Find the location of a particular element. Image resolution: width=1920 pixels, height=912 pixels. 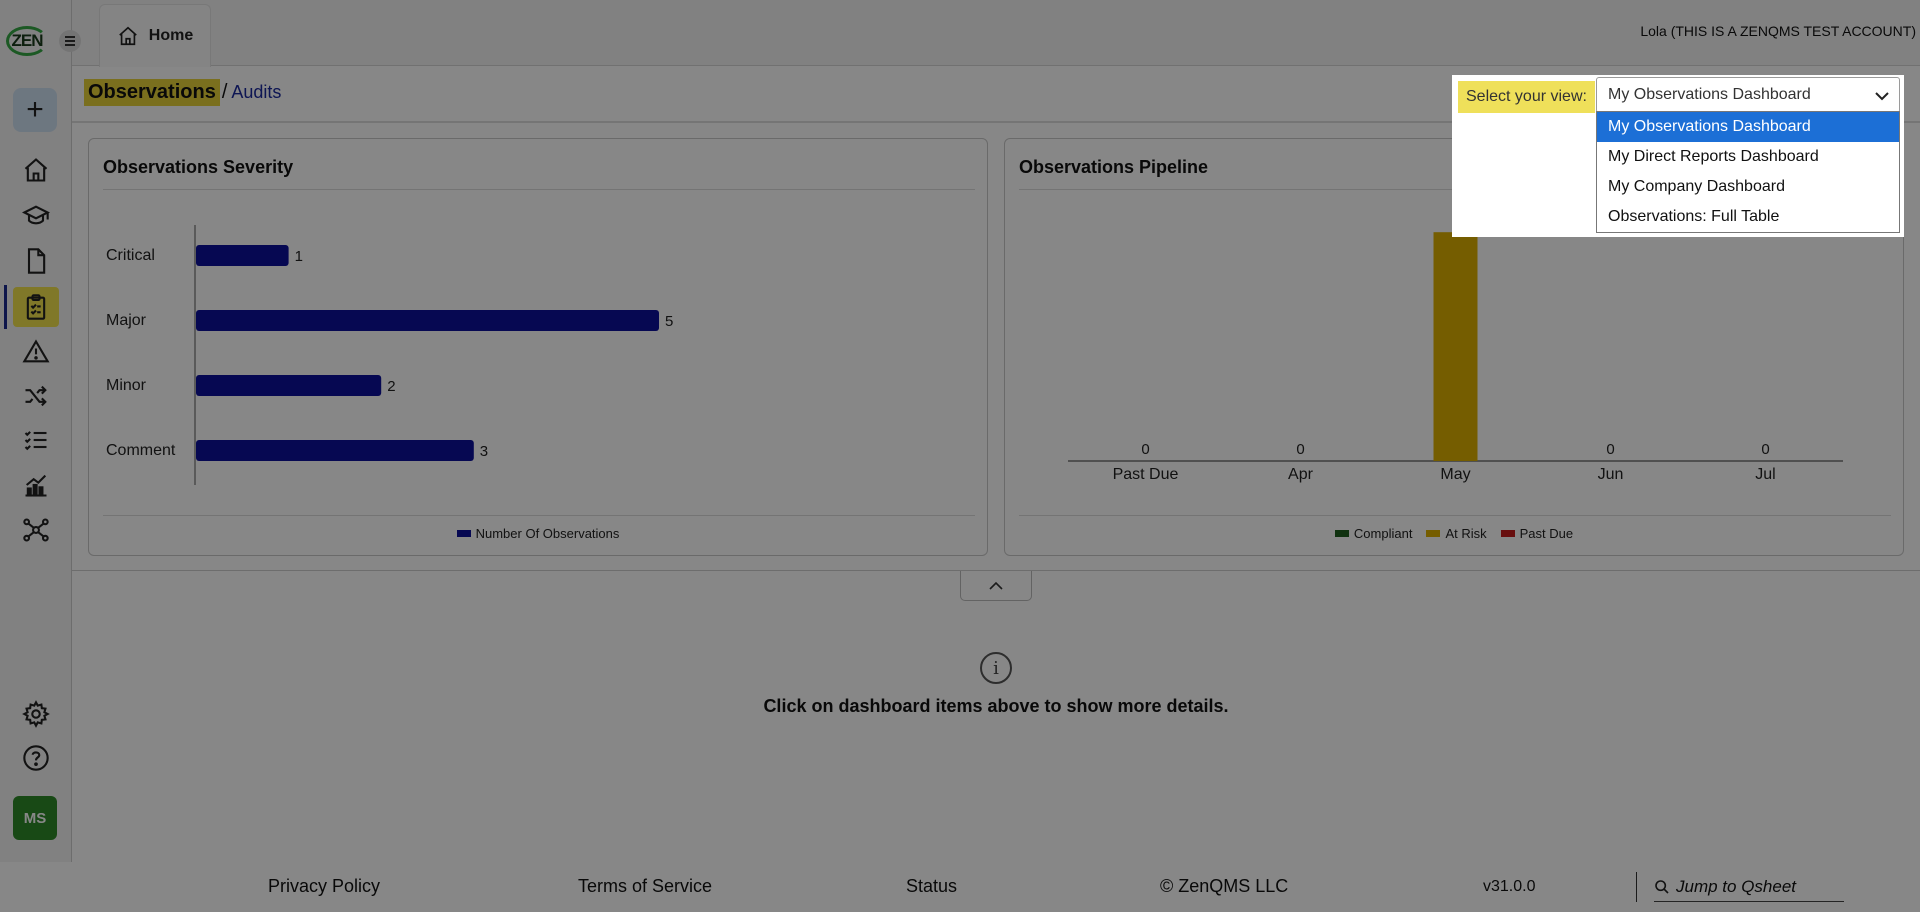

view-select-value: My Observations Dashboard is located at coordinates (1709, 94).